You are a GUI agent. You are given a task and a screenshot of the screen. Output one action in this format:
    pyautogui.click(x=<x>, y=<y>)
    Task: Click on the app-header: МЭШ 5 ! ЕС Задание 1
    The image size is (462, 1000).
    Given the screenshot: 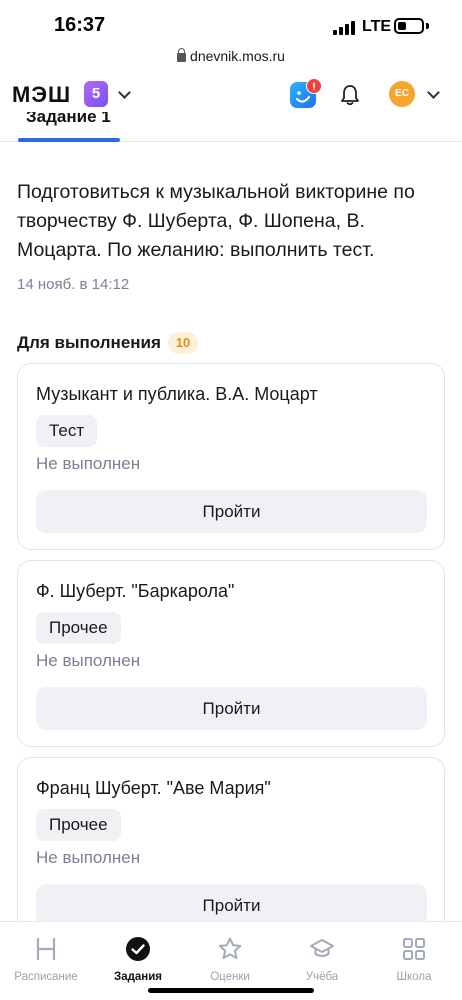 What is the action you would take?
    pyautogui.click(x=231, y=106)
    